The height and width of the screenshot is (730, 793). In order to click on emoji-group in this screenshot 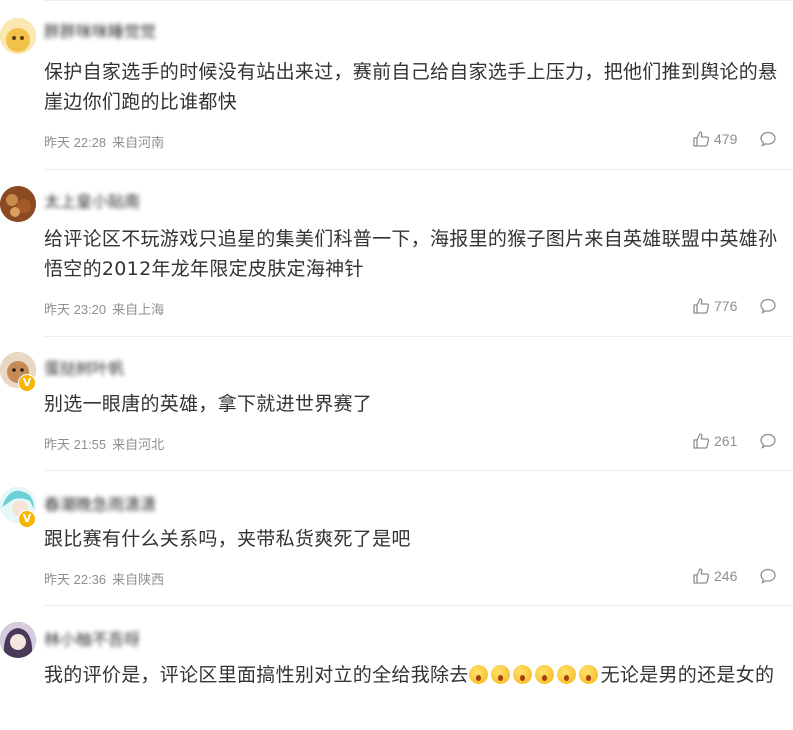, I will do `click(534, 678)`.